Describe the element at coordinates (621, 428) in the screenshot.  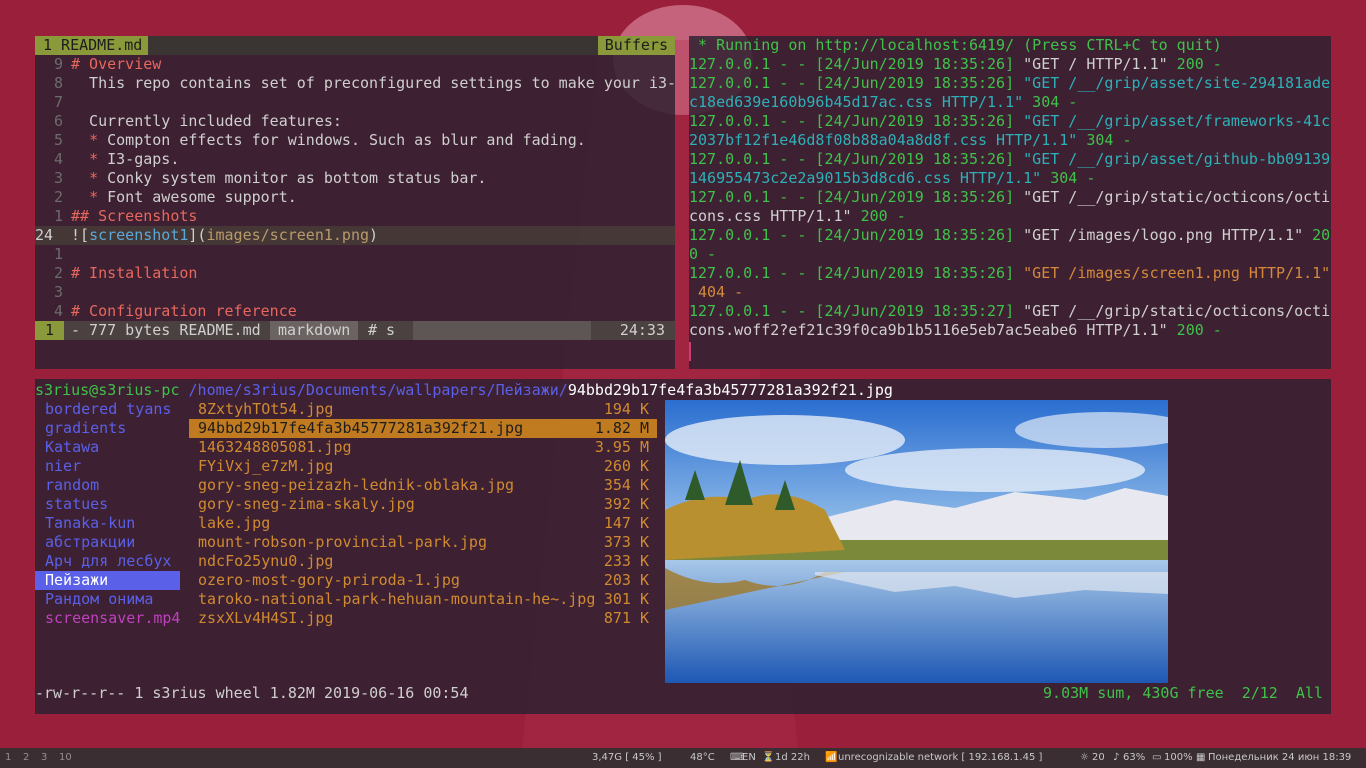
I see `file-size: 1.82 M` at that location.